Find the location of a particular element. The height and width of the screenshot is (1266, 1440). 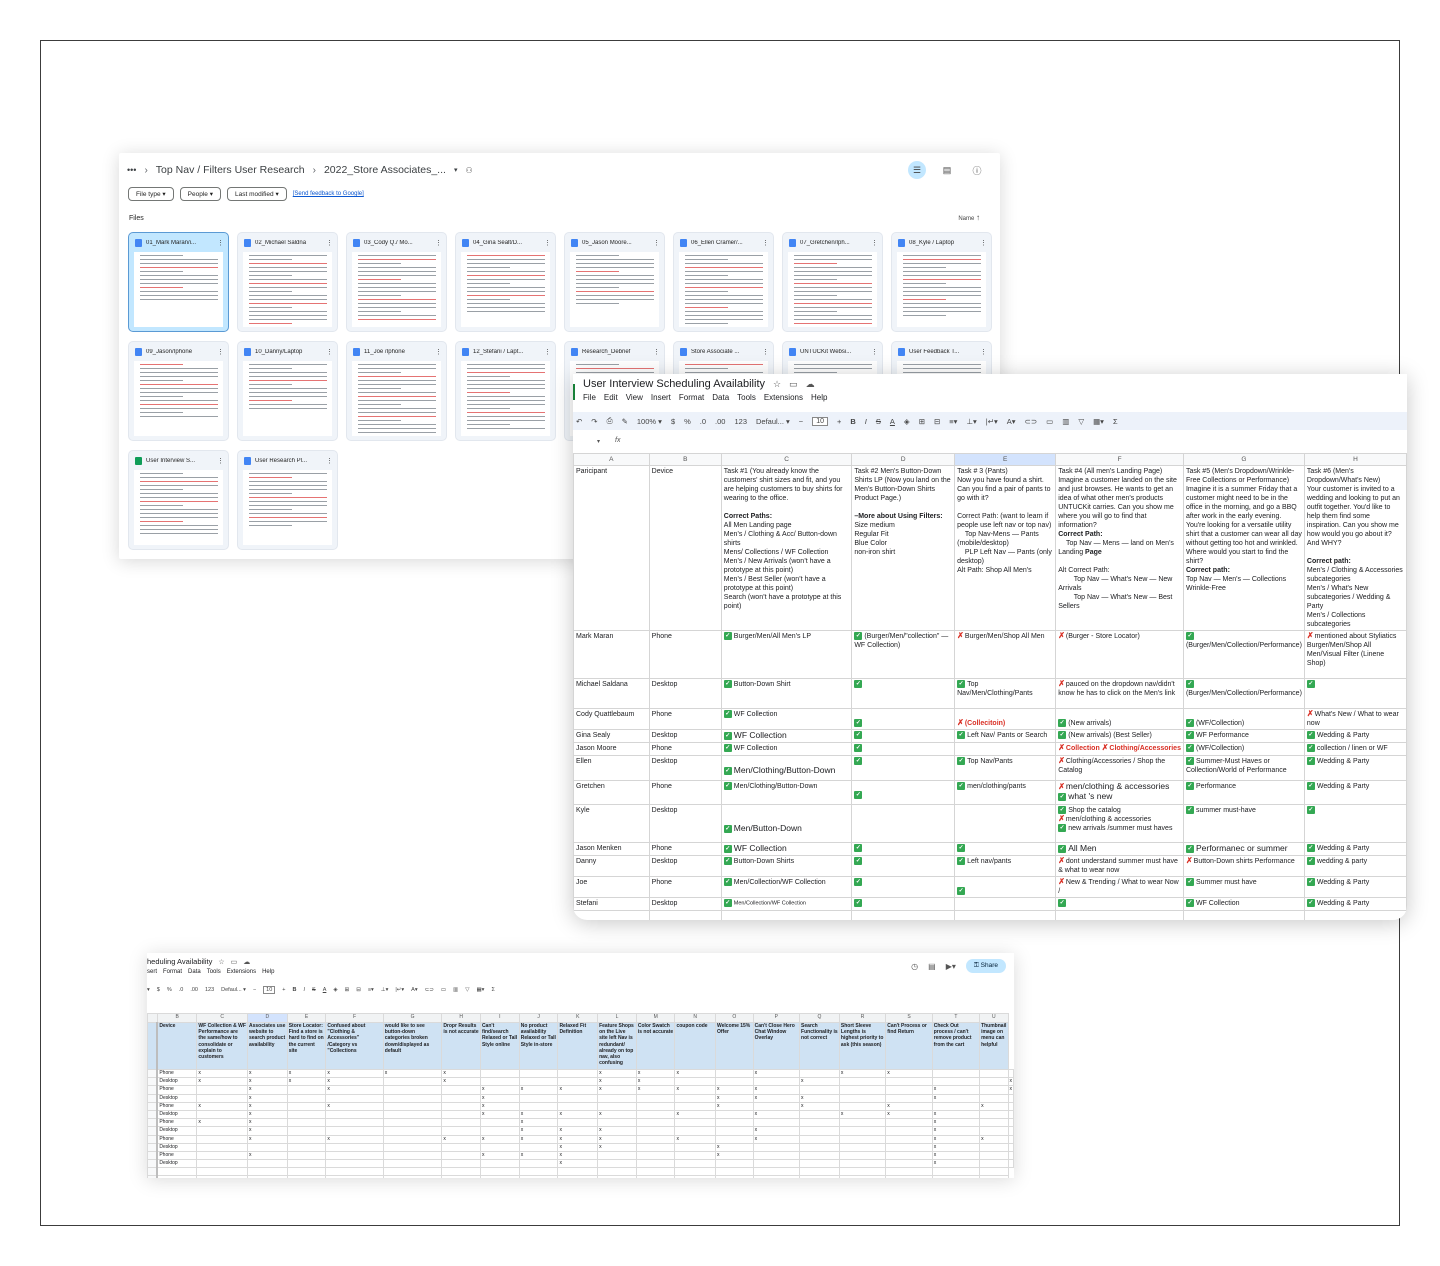

result-cell: ✗What's New / What to wear now is located at coordinates (1355, 719).